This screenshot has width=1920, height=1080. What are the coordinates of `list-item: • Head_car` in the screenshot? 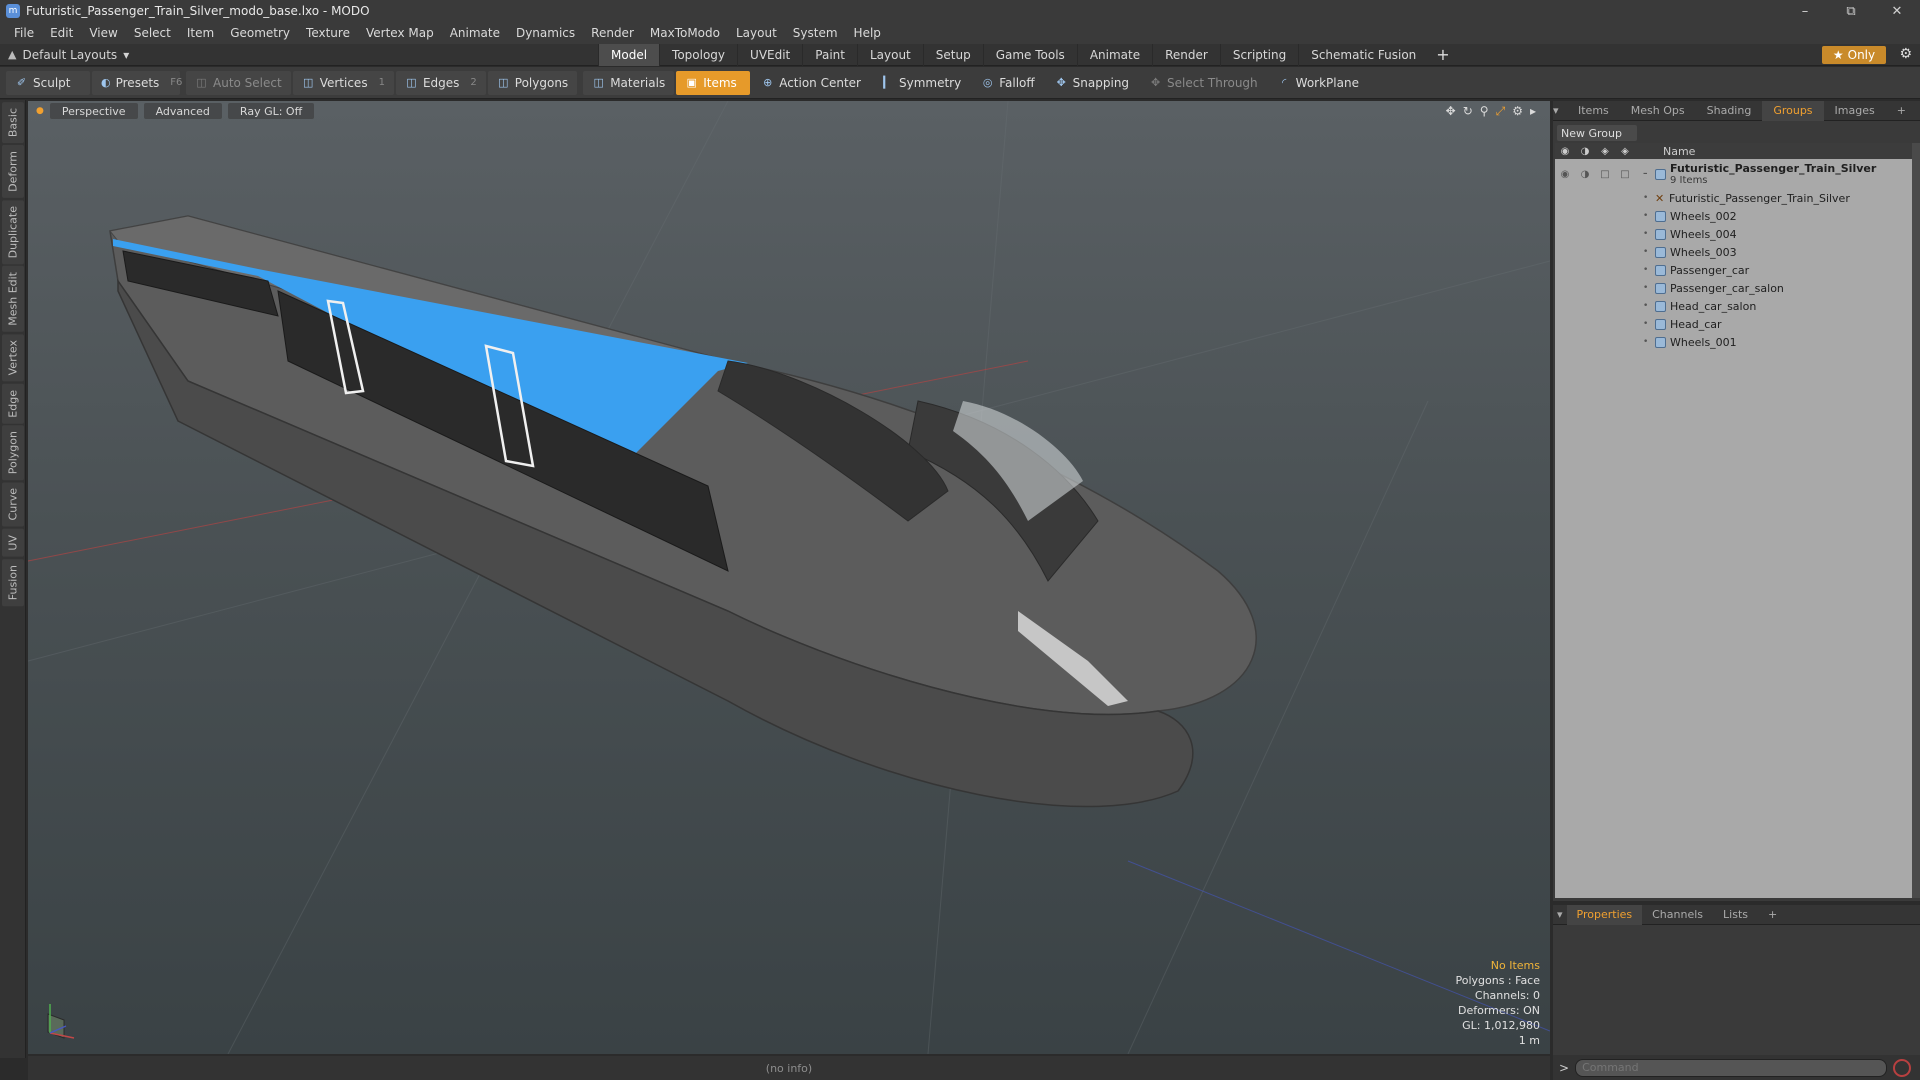 It's located at (1736, 324).